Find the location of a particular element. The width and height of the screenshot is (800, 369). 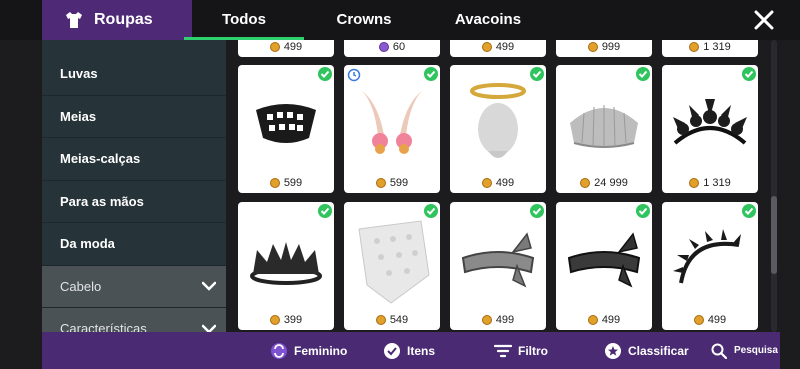

item-price: 60 is located at coordinates (392, 47).